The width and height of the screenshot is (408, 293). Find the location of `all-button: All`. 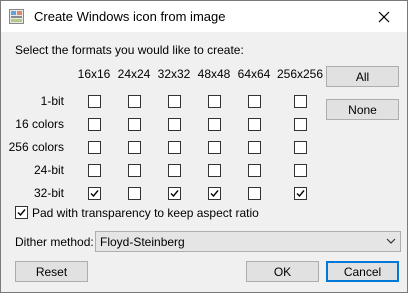

all-button: All is located at coordinates (362, 76).